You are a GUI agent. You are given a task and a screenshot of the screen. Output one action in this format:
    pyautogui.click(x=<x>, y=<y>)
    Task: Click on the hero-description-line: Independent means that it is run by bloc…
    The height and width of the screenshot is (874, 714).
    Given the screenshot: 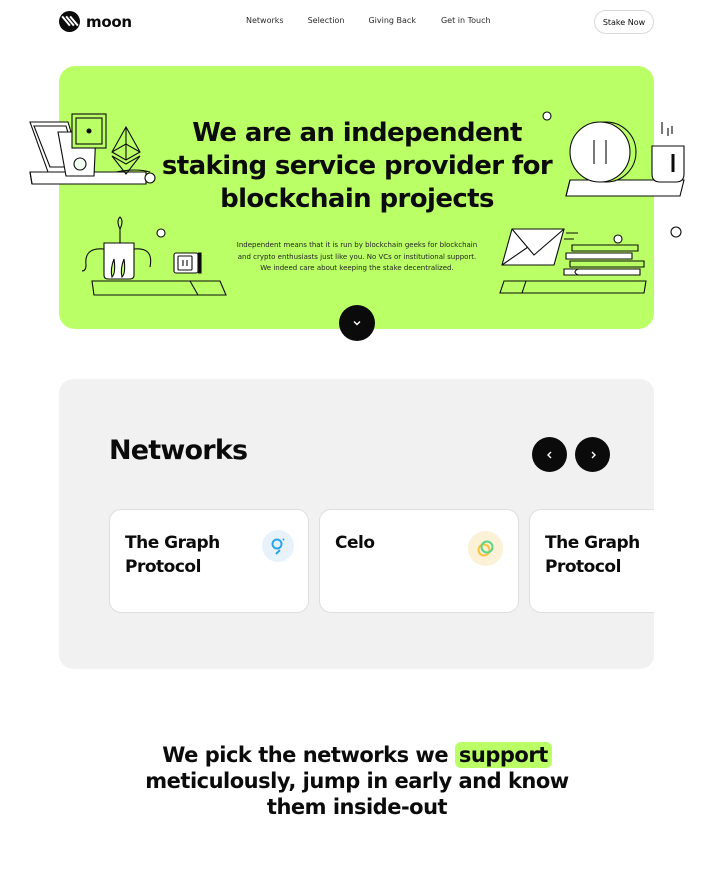 What is the action you would take?
    pyautogui.click(x=357, y=245)
    